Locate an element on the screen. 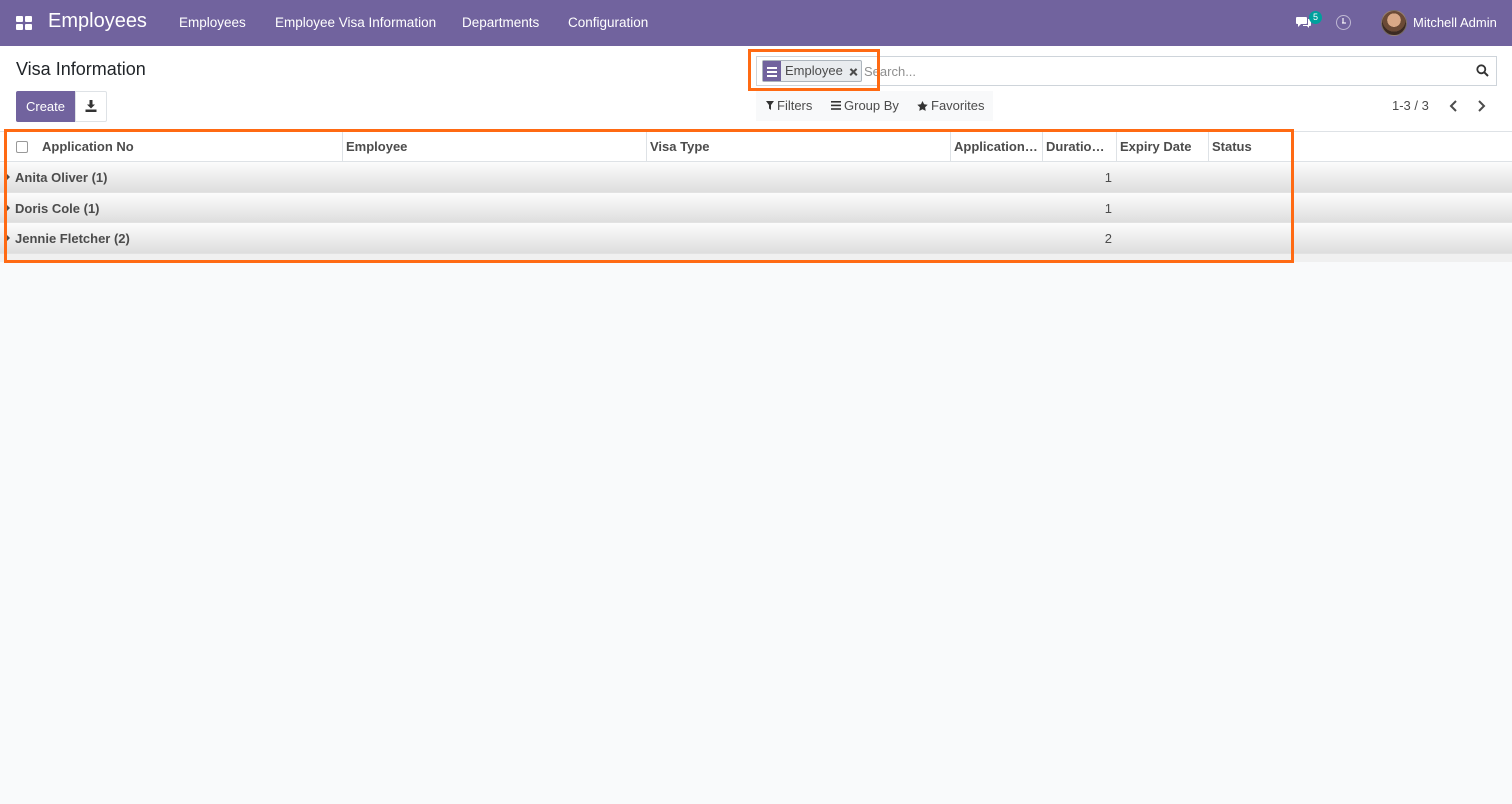  favorites-button: Favorites is located at coordinates (950, 105).